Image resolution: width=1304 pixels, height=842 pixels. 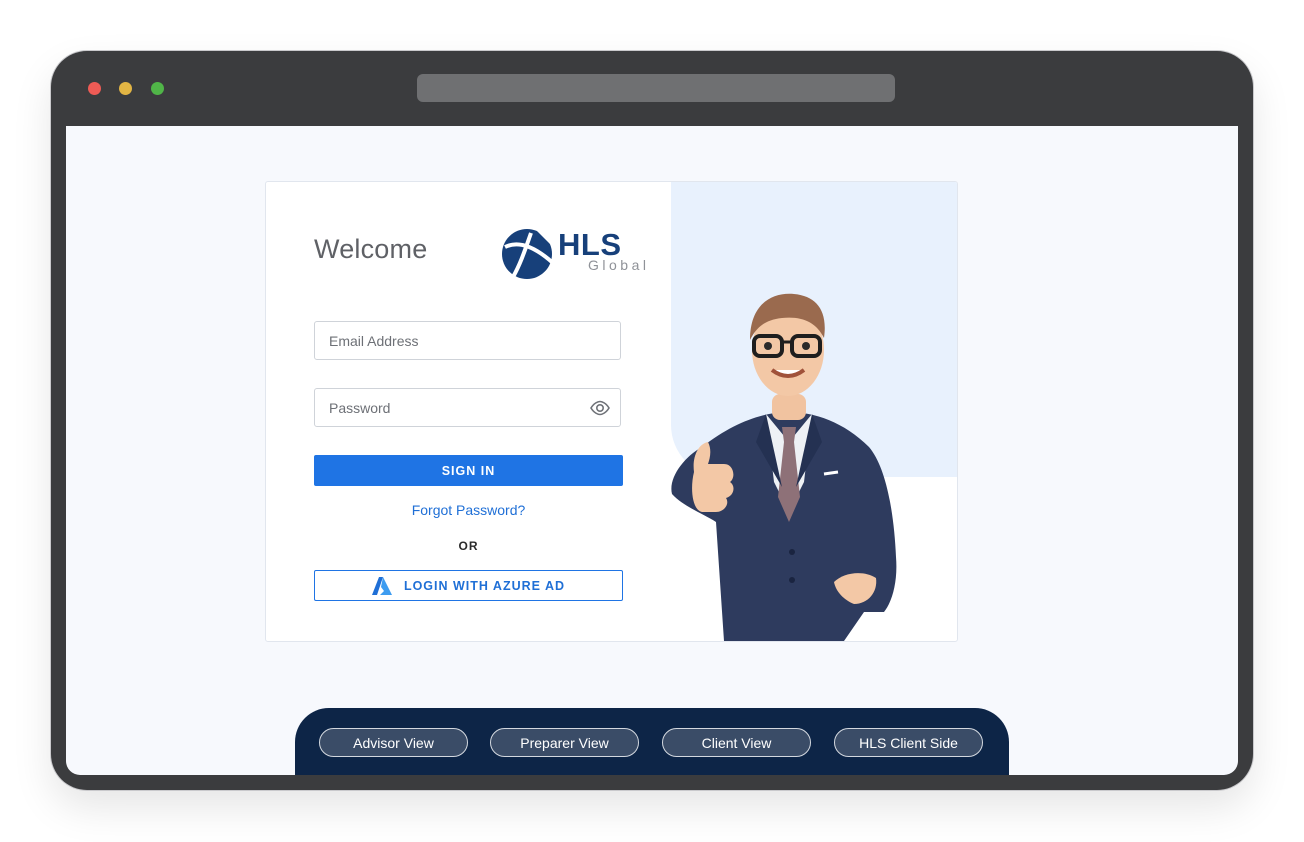 I want to click on email-field, so click(x=467, y=340).